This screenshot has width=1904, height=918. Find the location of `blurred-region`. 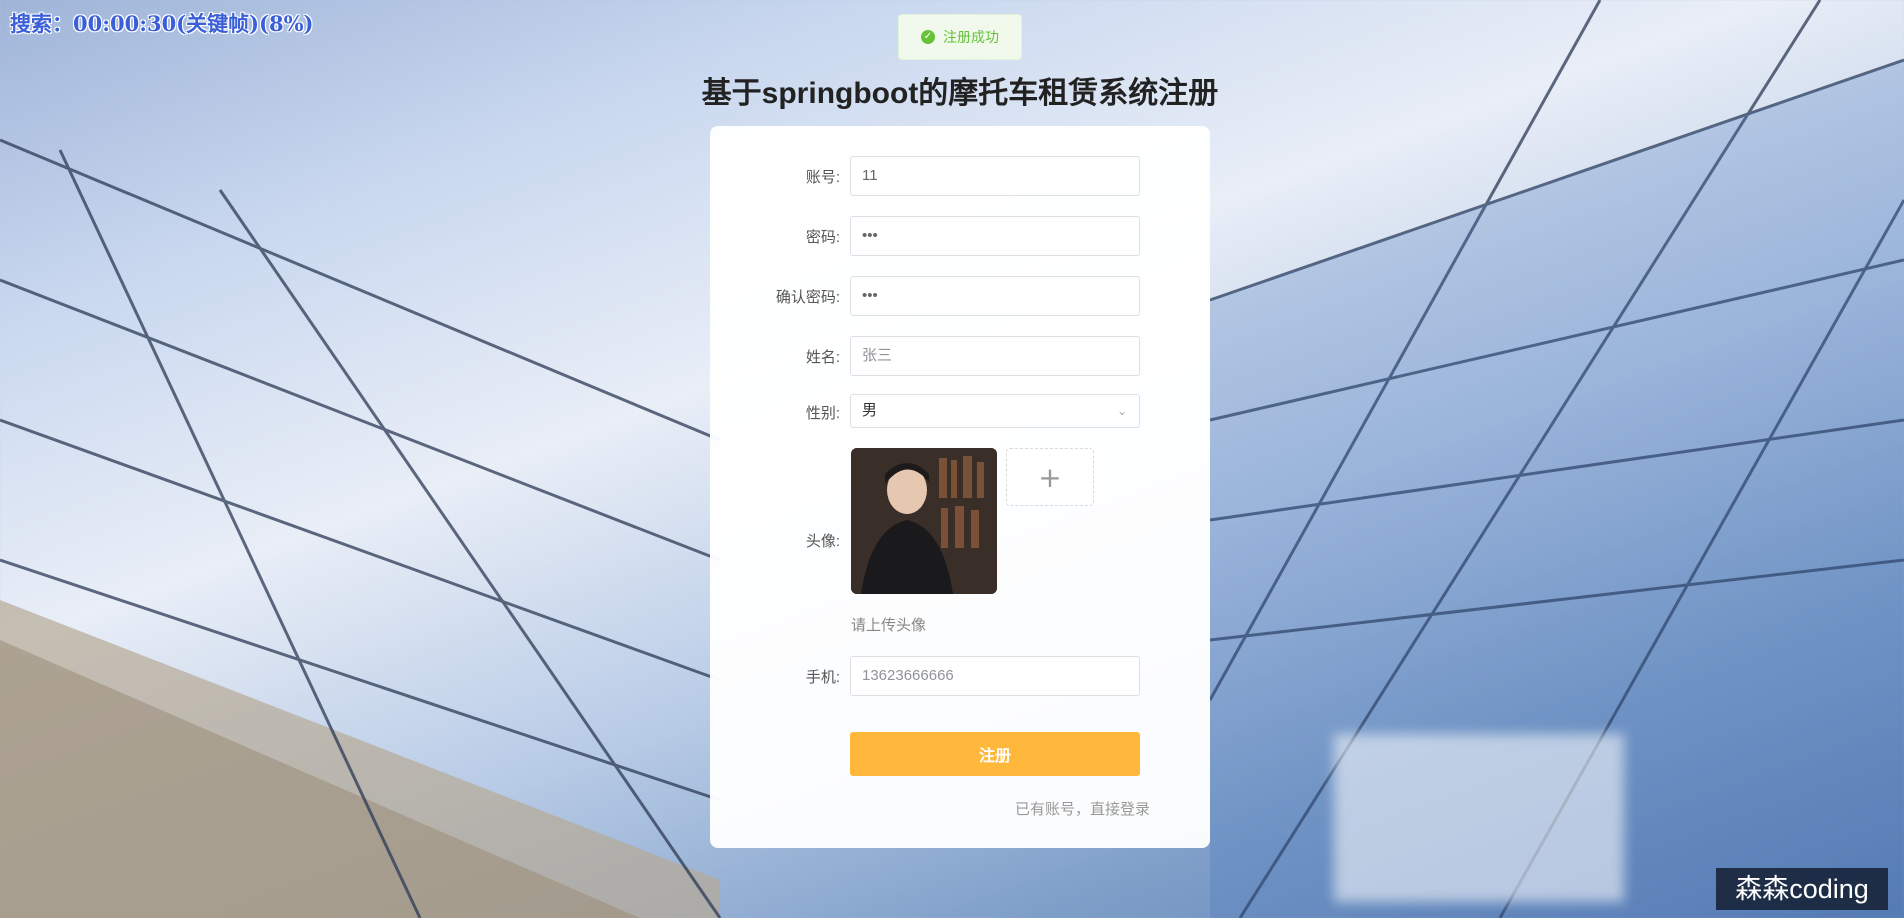

blurred-region is located at coordinates (1479, 818).